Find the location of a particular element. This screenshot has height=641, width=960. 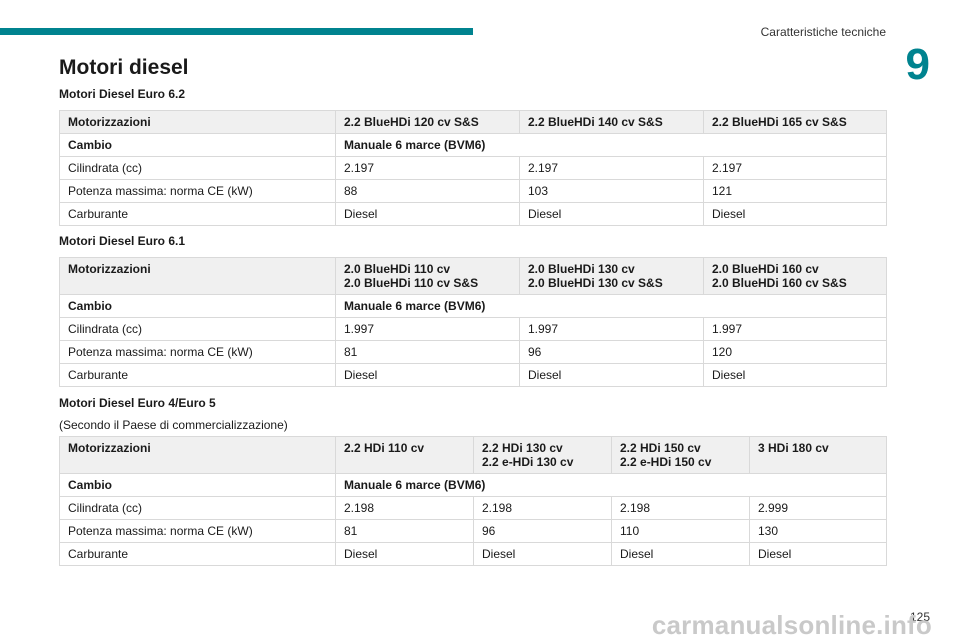

table-2-subtitle: Motori Diesel Euro 6.1 is located at coordinates (122, 241).